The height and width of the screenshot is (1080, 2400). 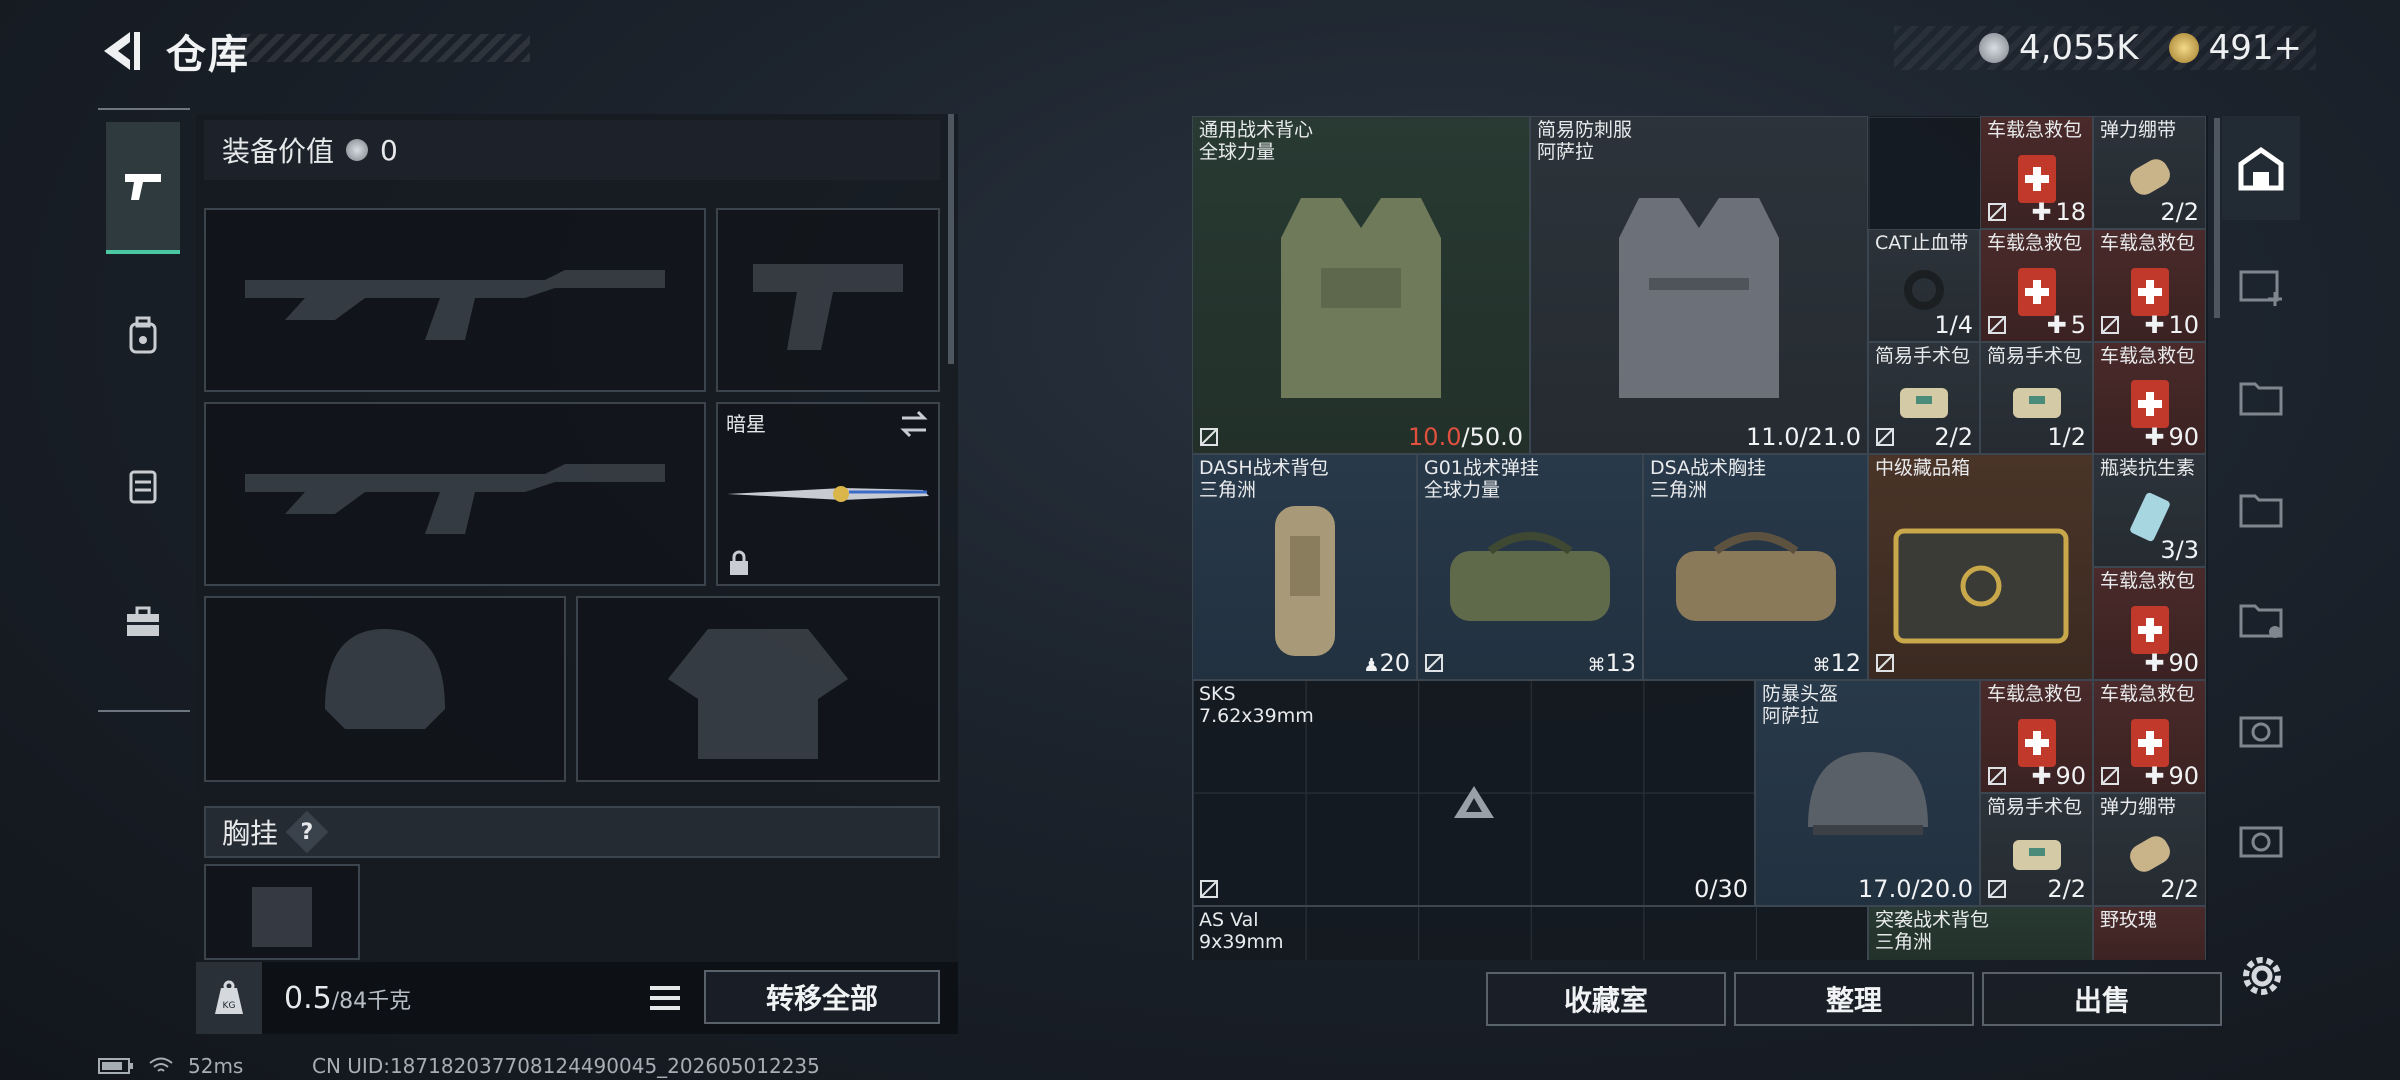 I want to click on equipment-value-row: 装备价值 0, so click(x=572, y=150).